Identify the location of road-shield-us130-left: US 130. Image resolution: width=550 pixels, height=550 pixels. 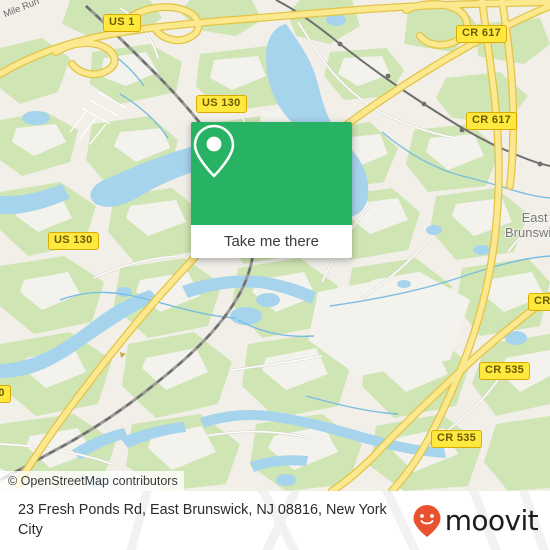
(73, 241).